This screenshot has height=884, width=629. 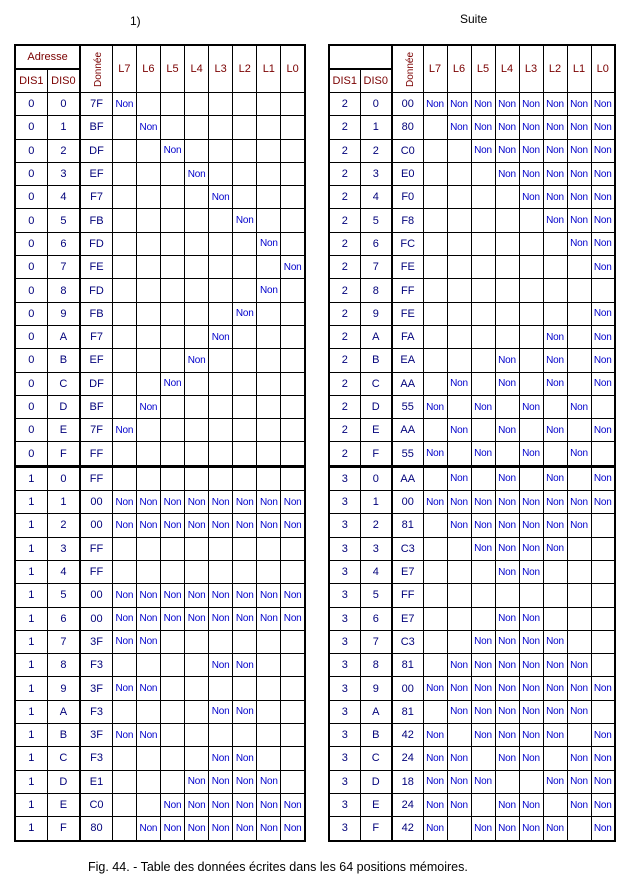 What do you see at coordinates (96, 174) in the screenshot?
I see `cell-data: EF` at bounding box center [96, 174].